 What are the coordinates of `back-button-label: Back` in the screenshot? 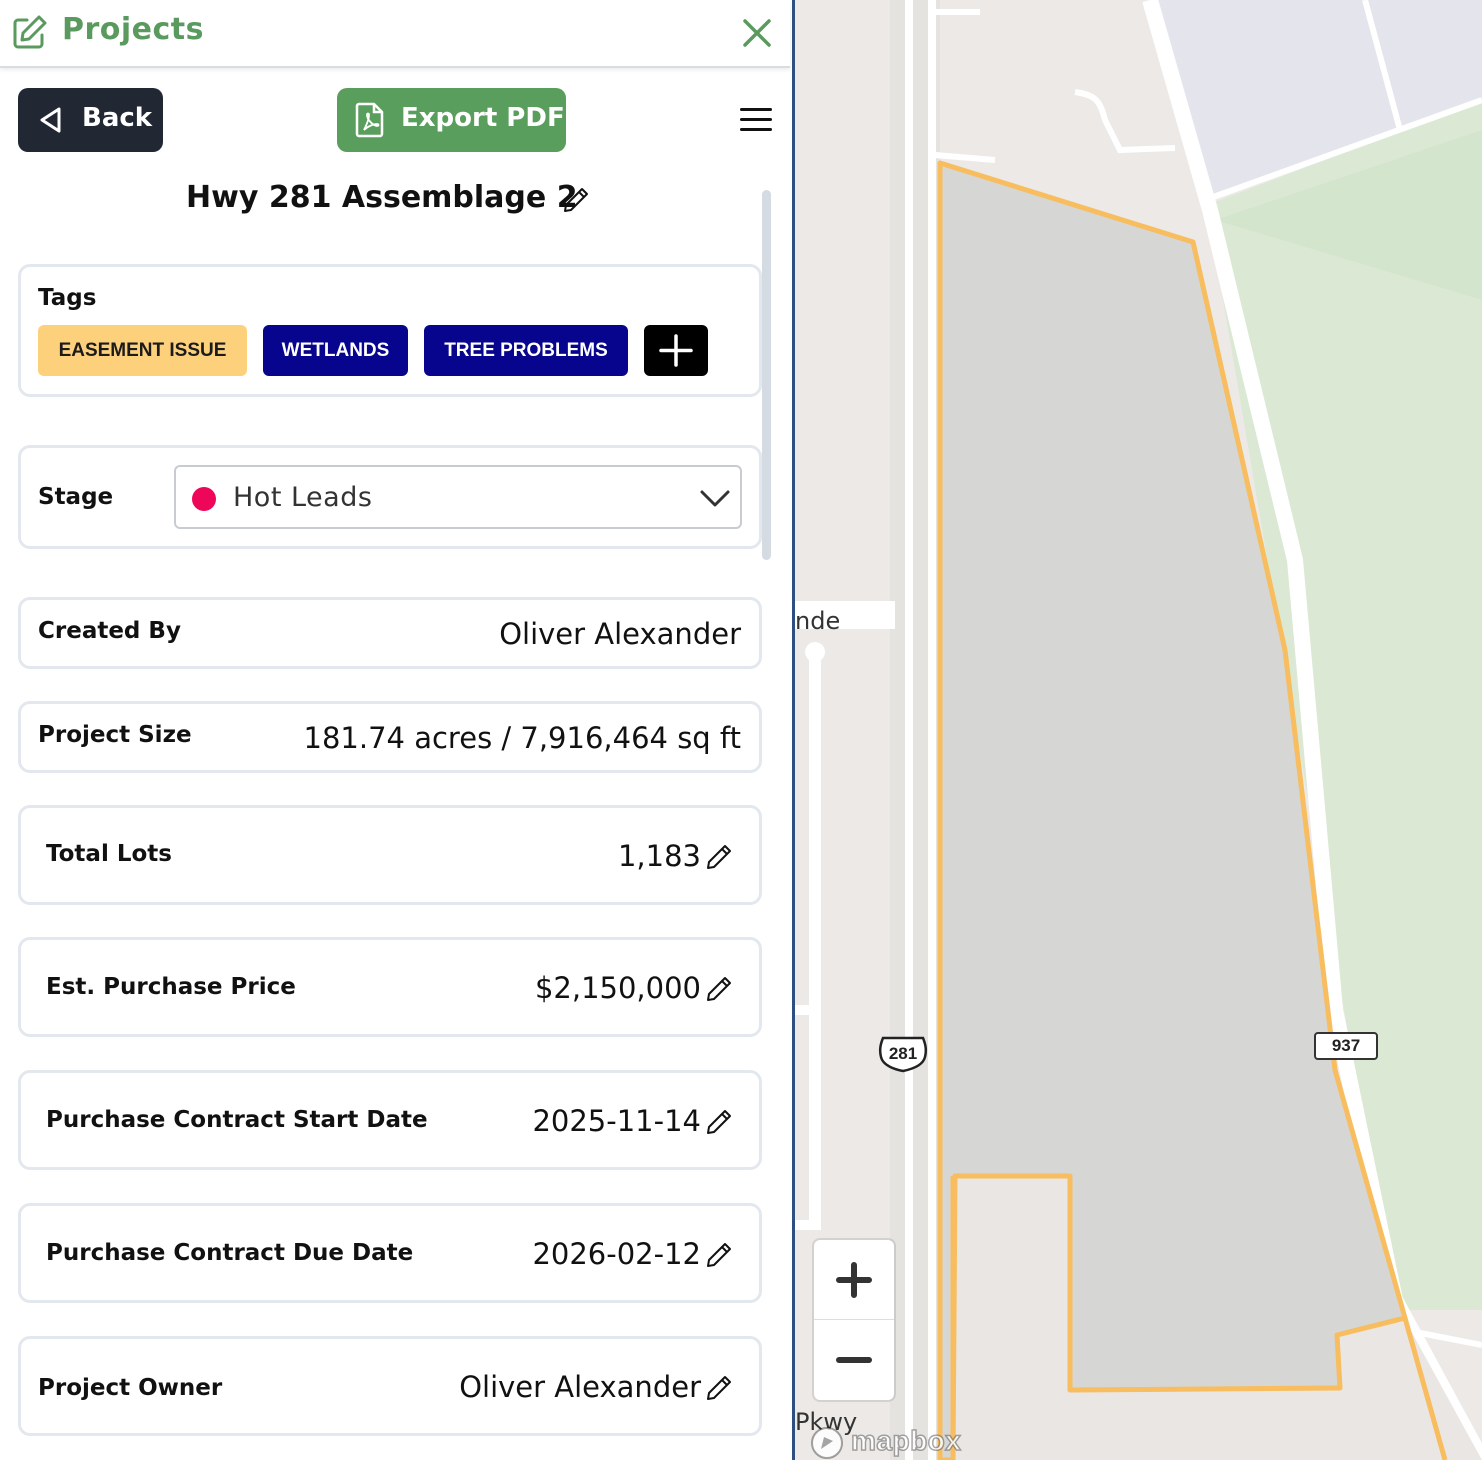 It's located at (117, 118).